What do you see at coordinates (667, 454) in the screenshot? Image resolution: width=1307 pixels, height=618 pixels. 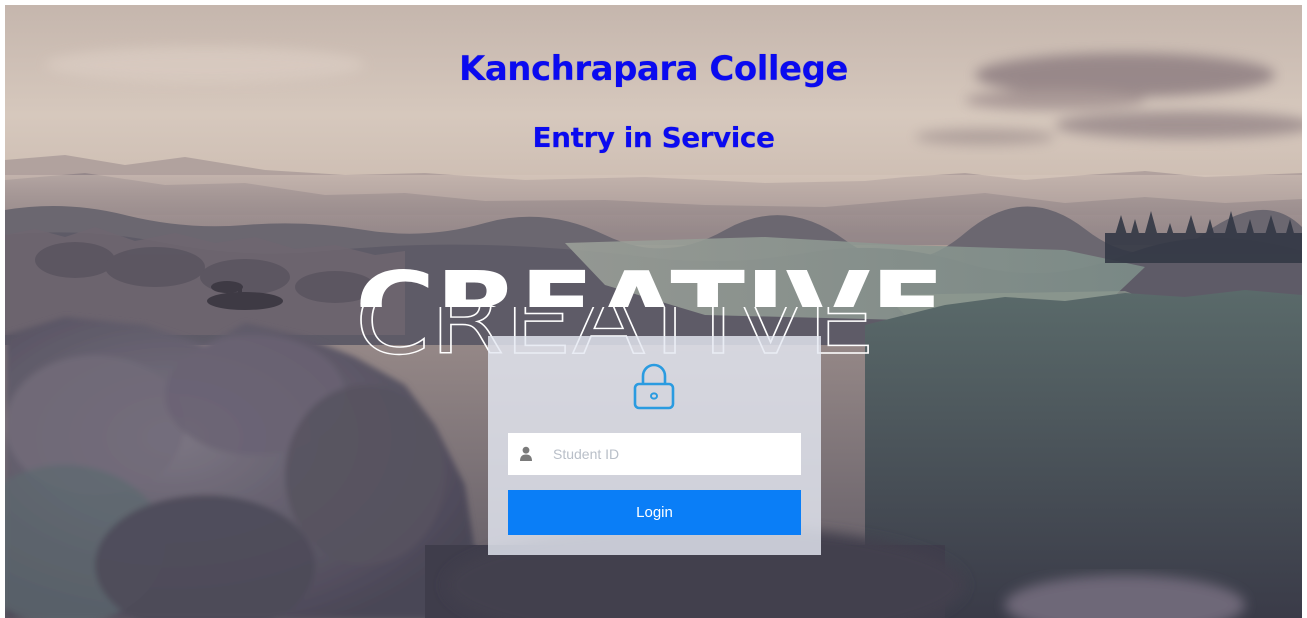 I see `student-id-input` at bounding box center [667, 454].